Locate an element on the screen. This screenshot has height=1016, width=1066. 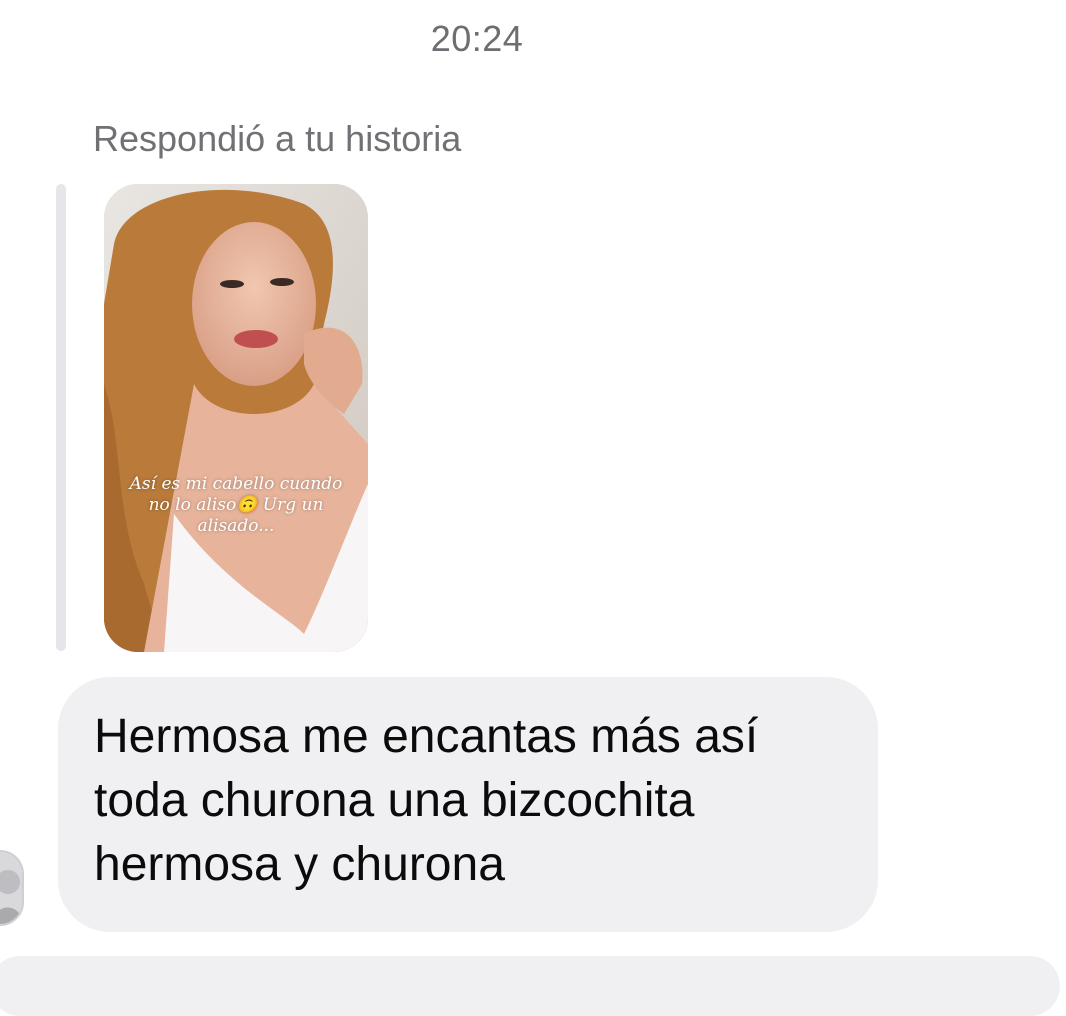
reply-quote-bar is located at coordinates (61, 417).